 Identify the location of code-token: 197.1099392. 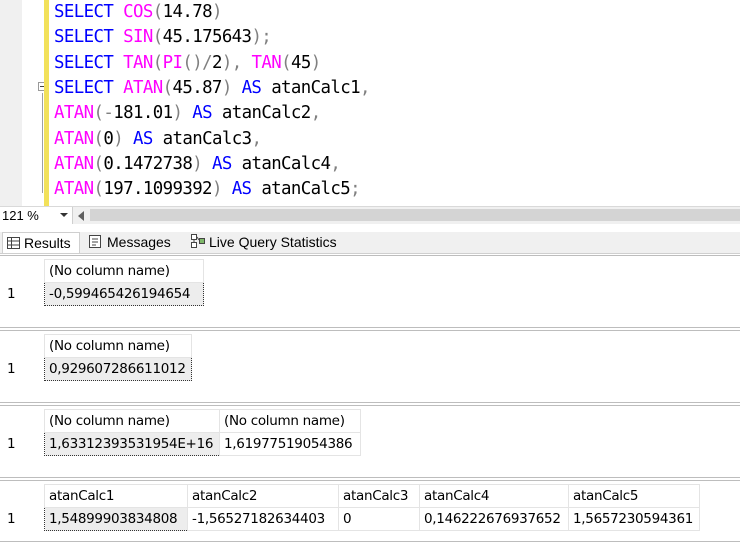
(157, 189).